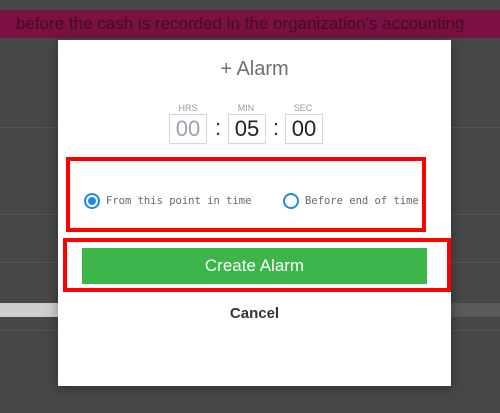 The width and height of the screenshot is (500, 413). What do you see at coordinates (188, 129) in the screenshot?
I see `hours-input: 00` at bounding box center [188, 129].